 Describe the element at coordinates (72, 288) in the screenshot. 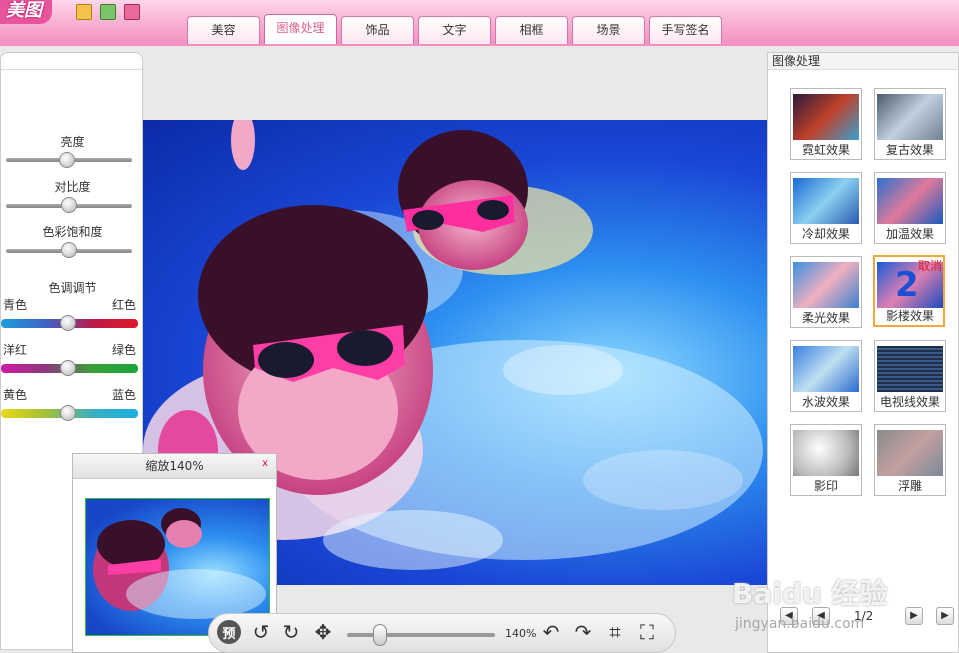

I see `tone-title: 色调调节` at that location.